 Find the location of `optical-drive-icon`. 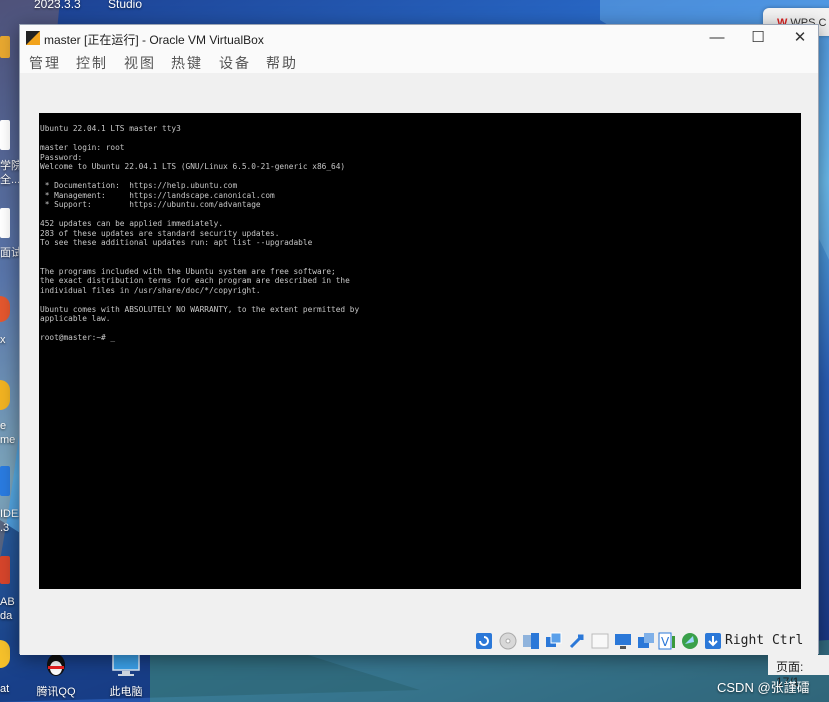

optical-drive-icon is located at coordinates (508, 641).